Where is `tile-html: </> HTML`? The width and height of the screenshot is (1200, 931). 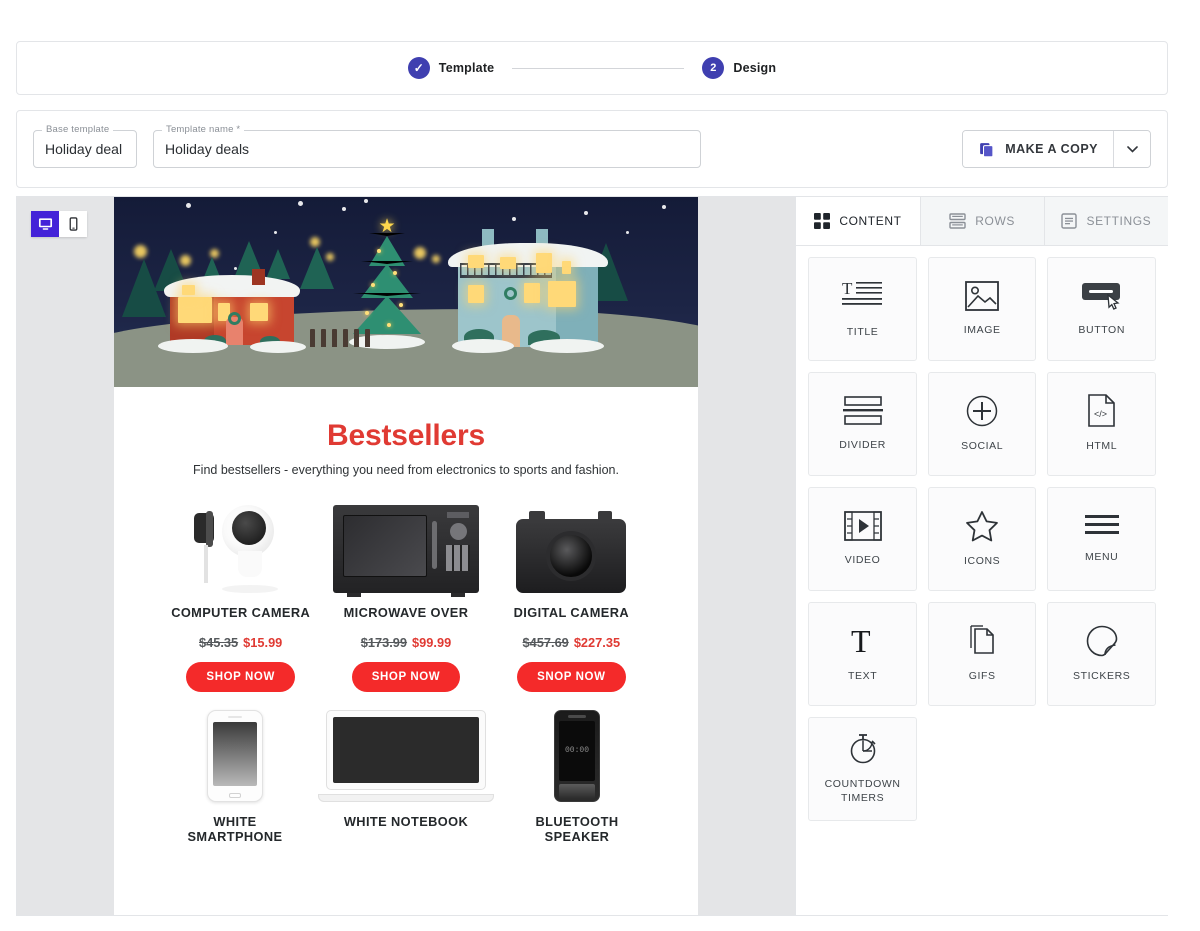 tile-html: </> HTML is located at coordinates (1101, 424).